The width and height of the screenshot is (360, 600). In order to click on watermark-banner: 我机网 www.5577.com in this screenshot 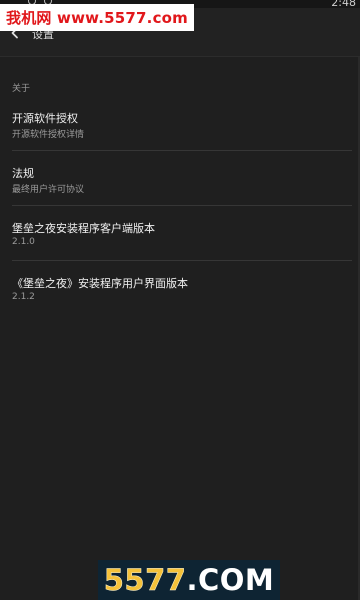, I will do `click(97, 17)`.